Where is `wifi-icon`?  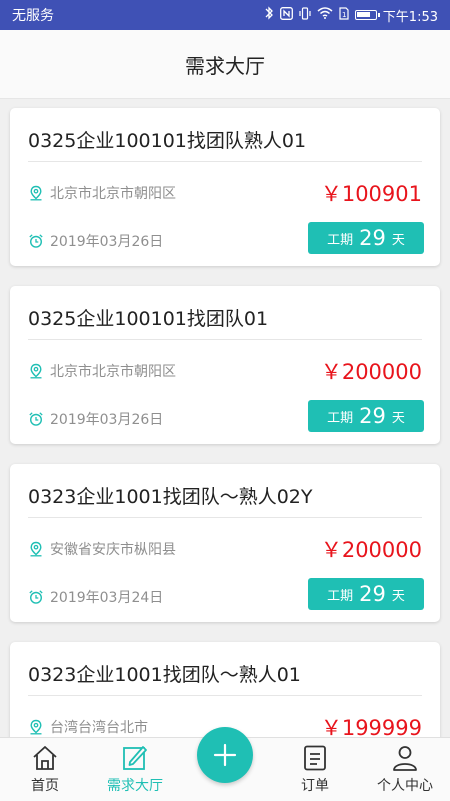 wifi-icon is located at coordinates (325, 15).